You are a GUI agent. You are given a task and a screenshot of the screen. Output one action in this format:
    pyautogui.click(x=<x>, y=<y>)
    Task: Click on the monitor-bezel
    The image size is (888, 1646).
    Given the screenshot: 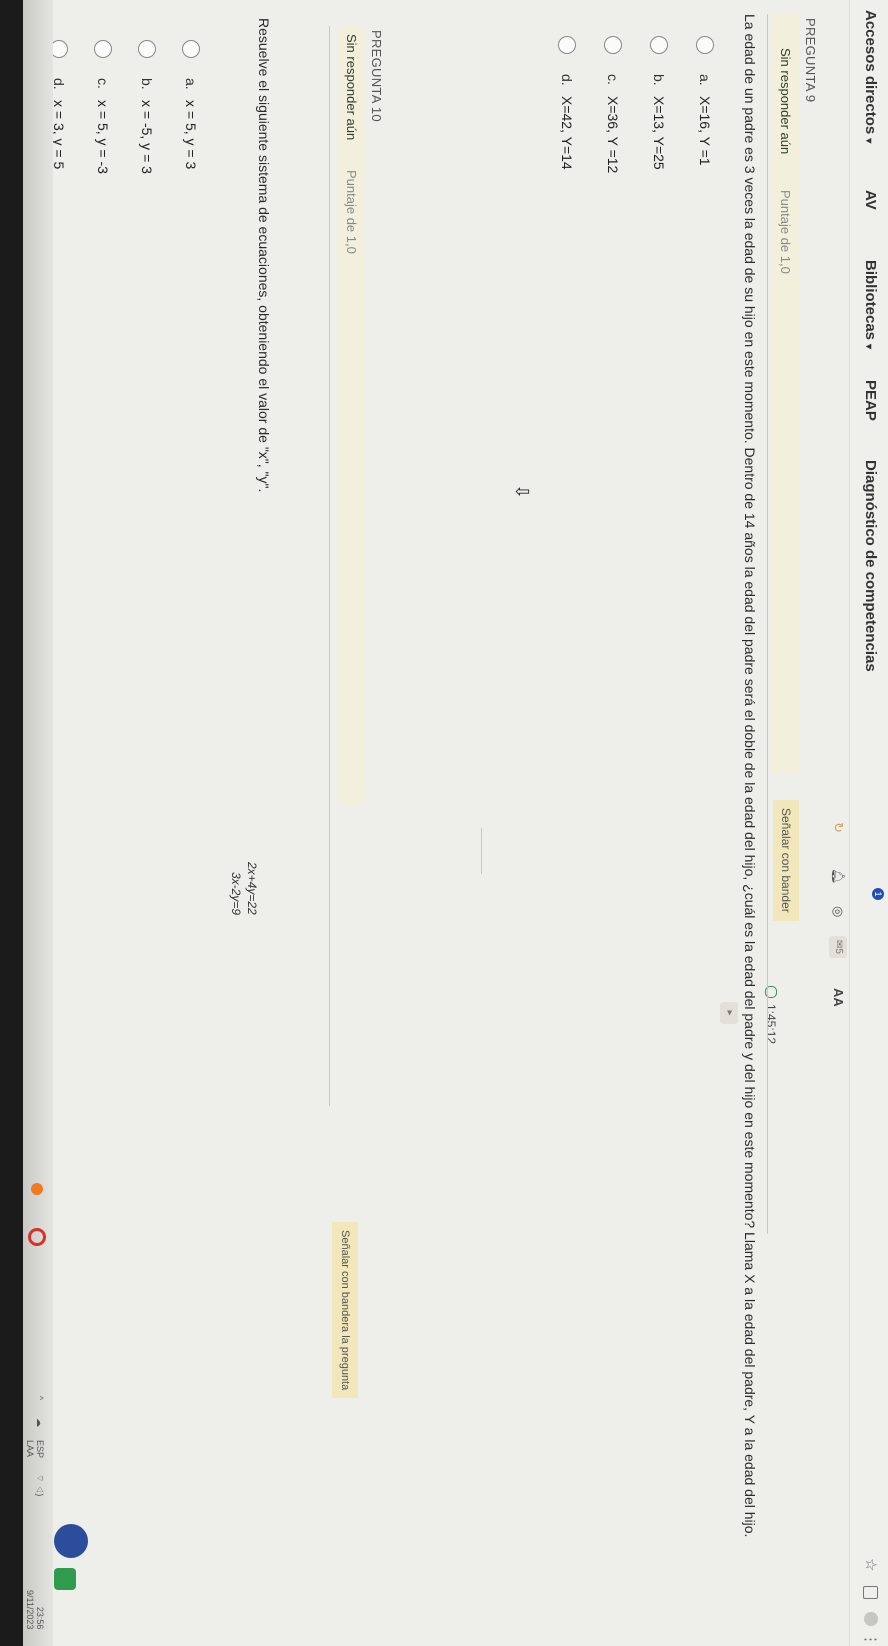 What is the action you would take?
    pyautogui.click(x=11, y=823)
    